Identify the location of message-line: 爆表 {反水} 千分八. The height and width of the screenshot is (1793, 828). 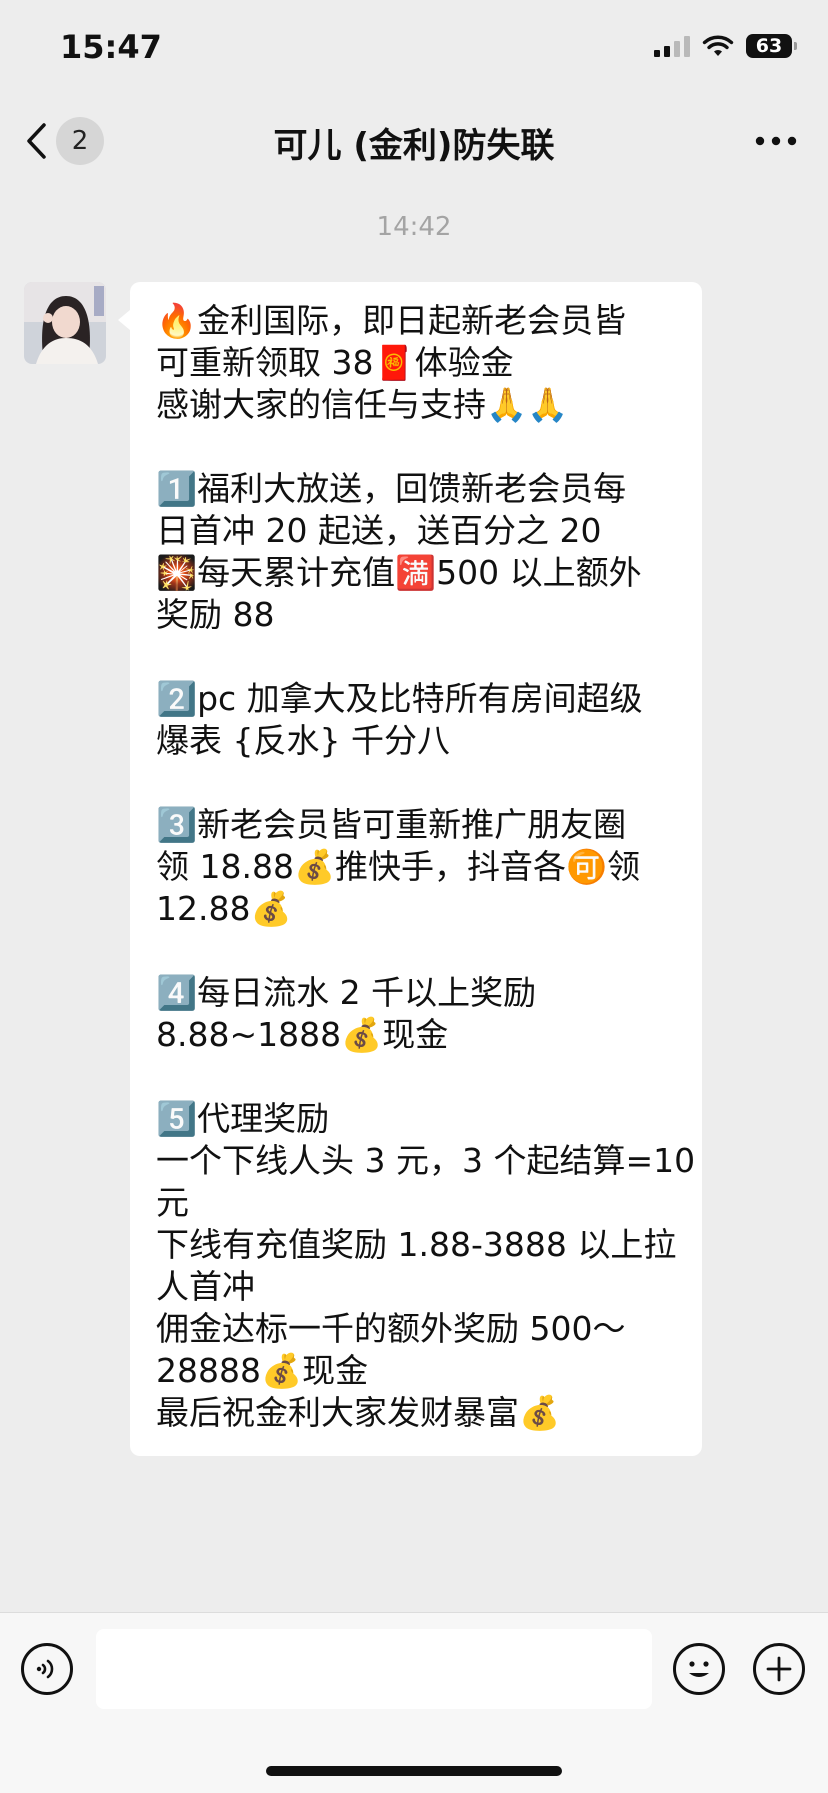
(303, 740).